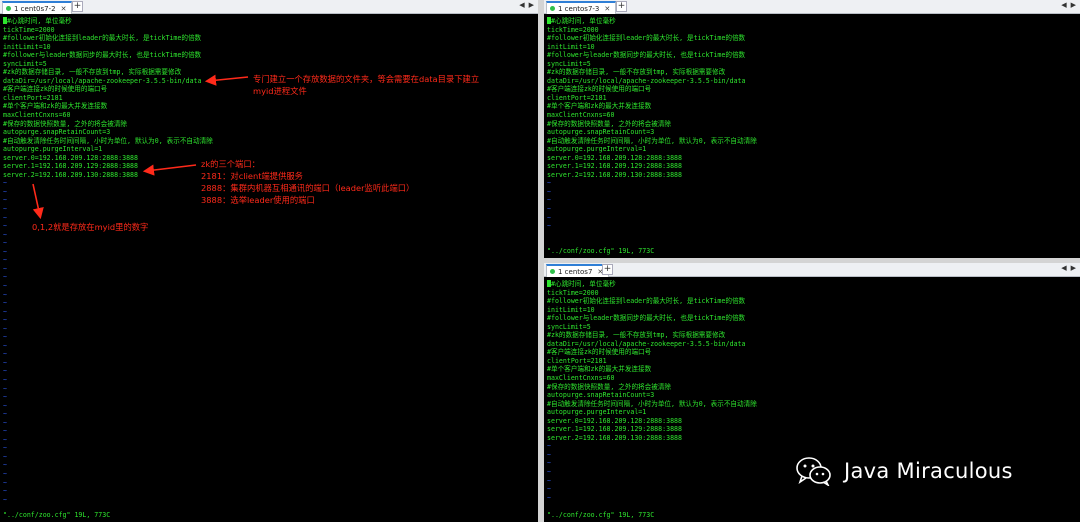 This screenshot has width=1080, height=522. I want to click on annotation-ports-title: zk的三个端口：, so click(230, 164).